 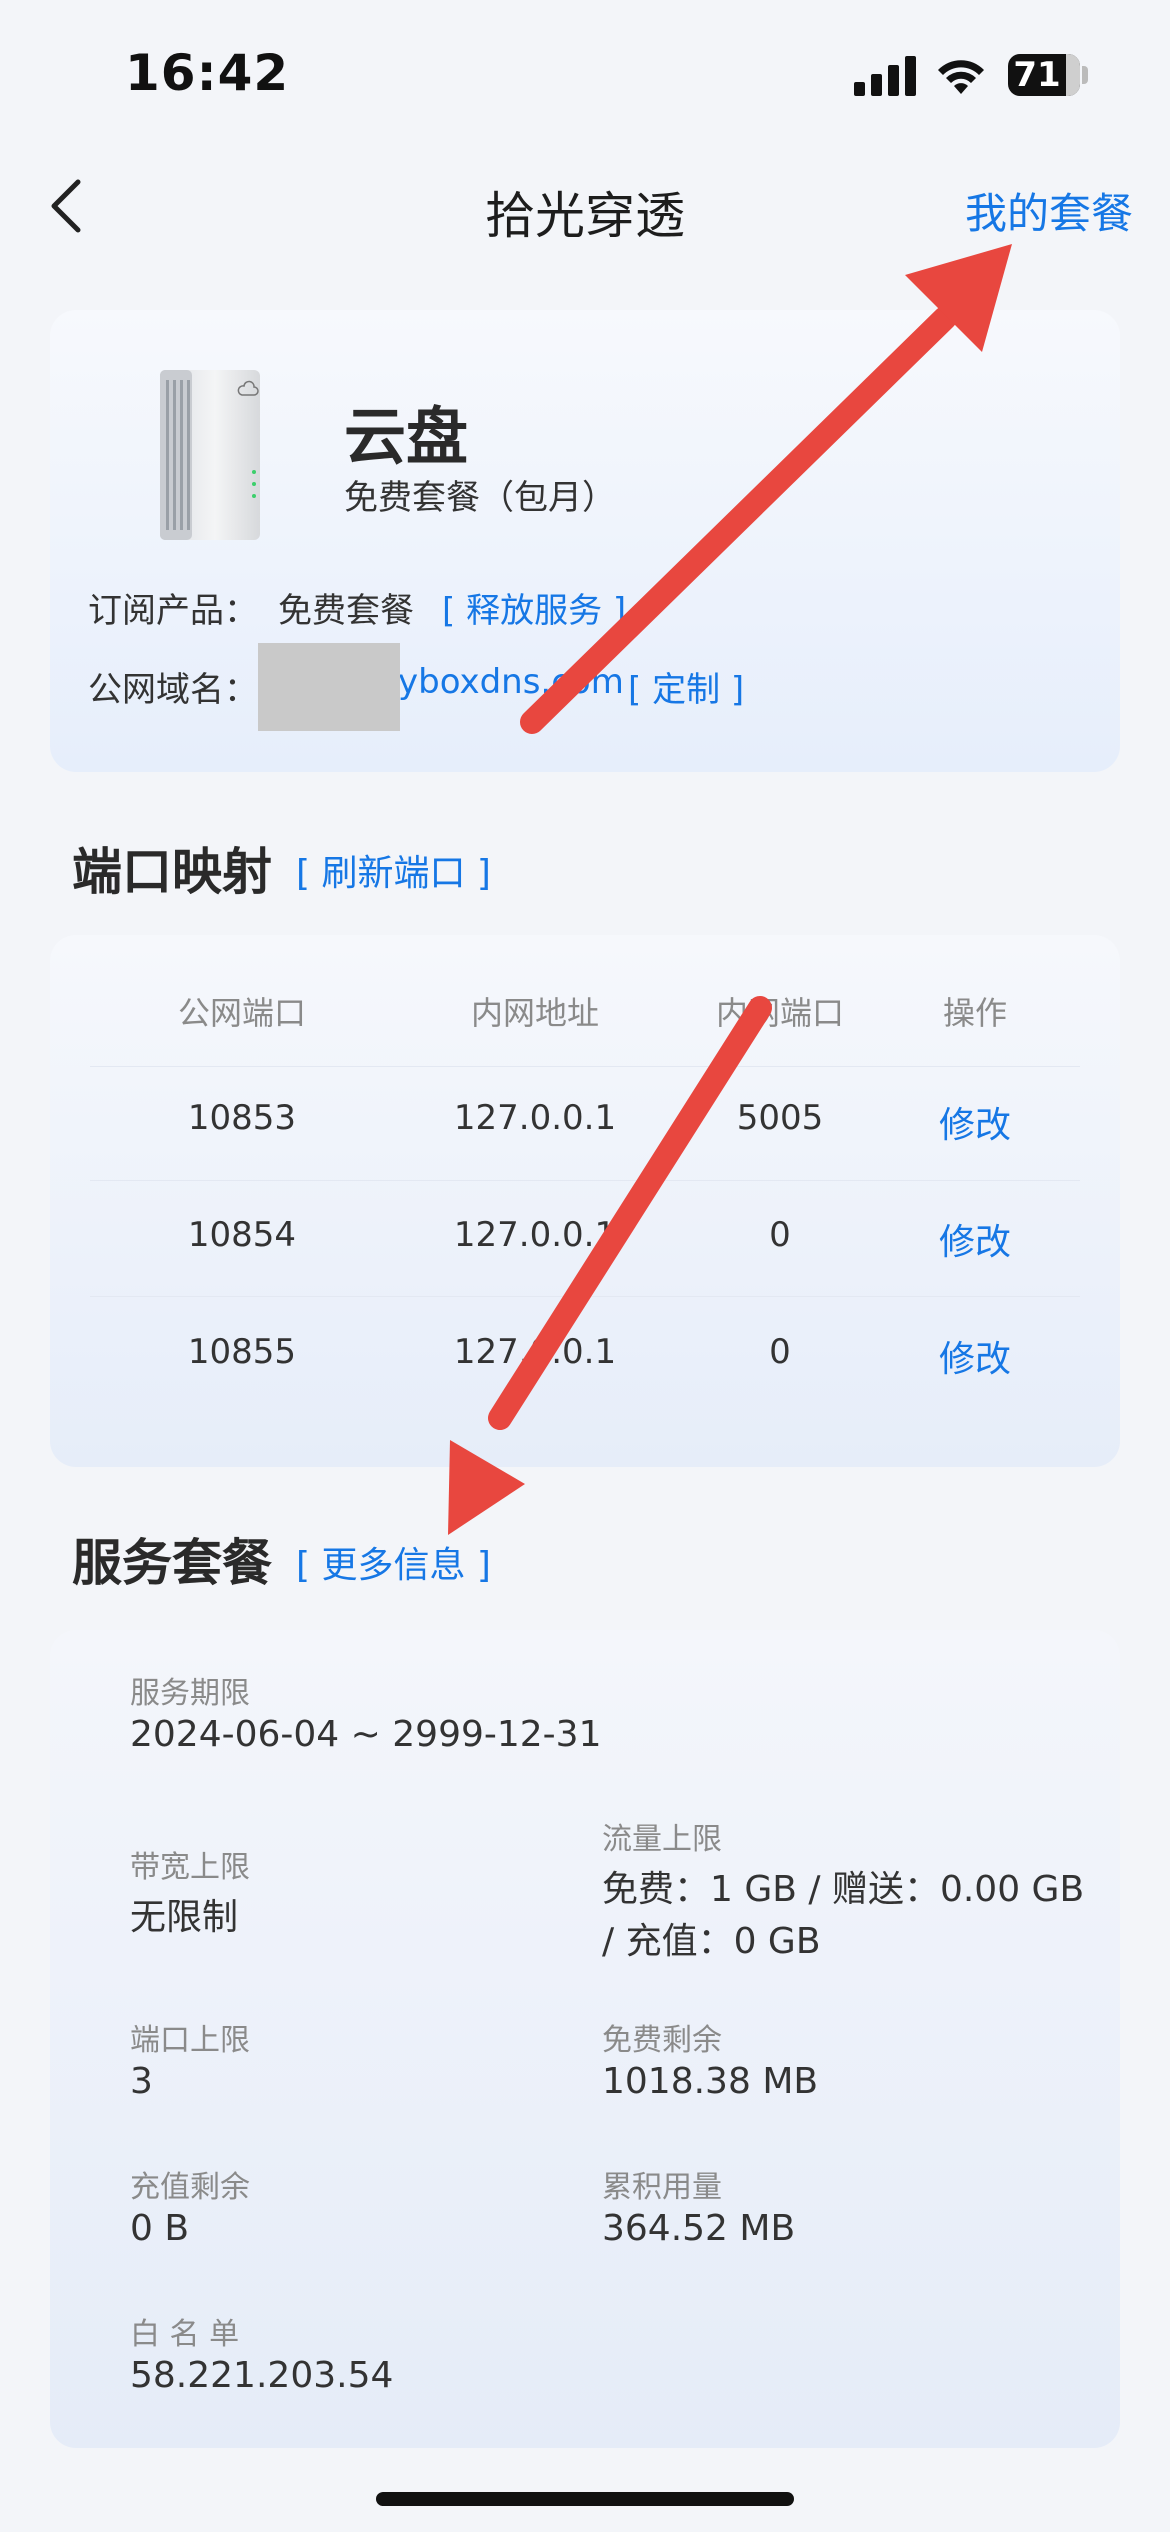 What do you see at coordinates (366, 1734) in the screenshot?
I see `service-term-value: 2024-06-04 ~ 2999-12-31` at bounding box center [366, 1734].